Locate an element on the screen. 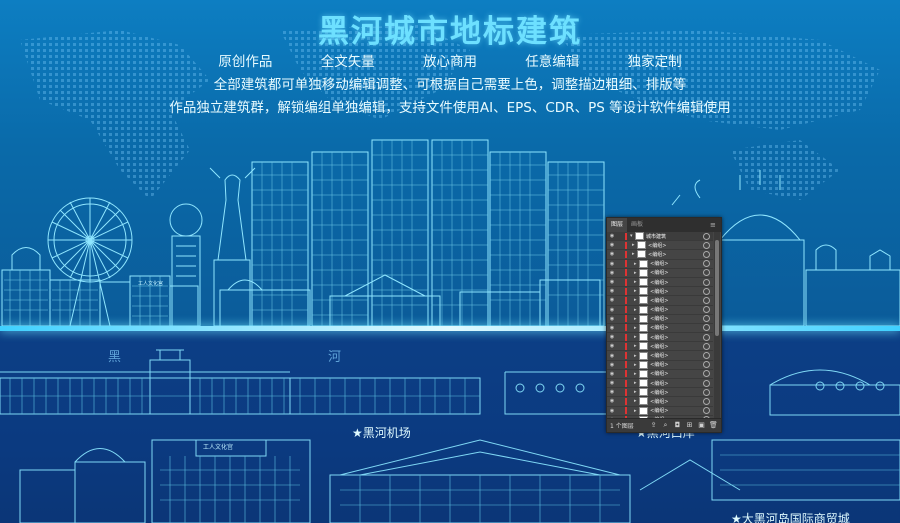 The width and height of the screenshot is (900, 523). layer-root-row: ◉ ▾ 城市建筑 is located at coordinates (660, 237).